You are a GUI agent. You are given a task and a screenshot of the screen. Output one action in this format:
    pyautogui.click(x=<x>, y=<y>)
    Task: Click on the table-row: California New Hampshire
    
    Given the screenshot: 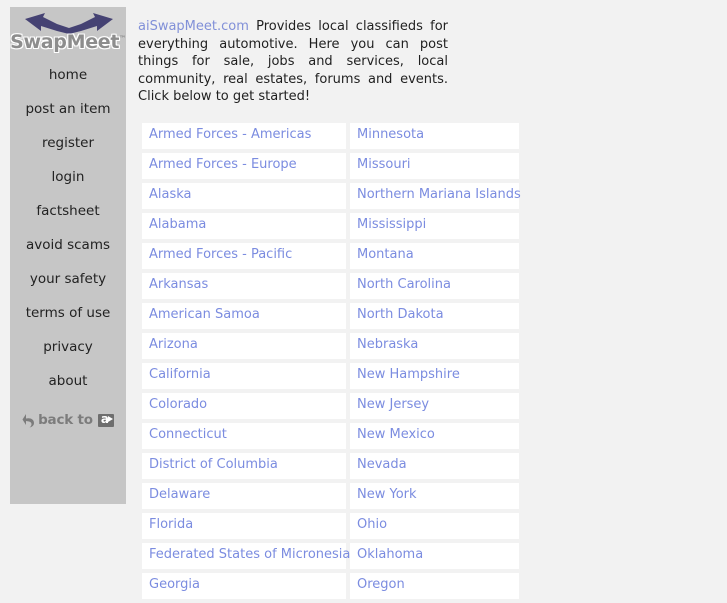 What is the action you would take?
    pyautogui.click(x=330, y=375)
    